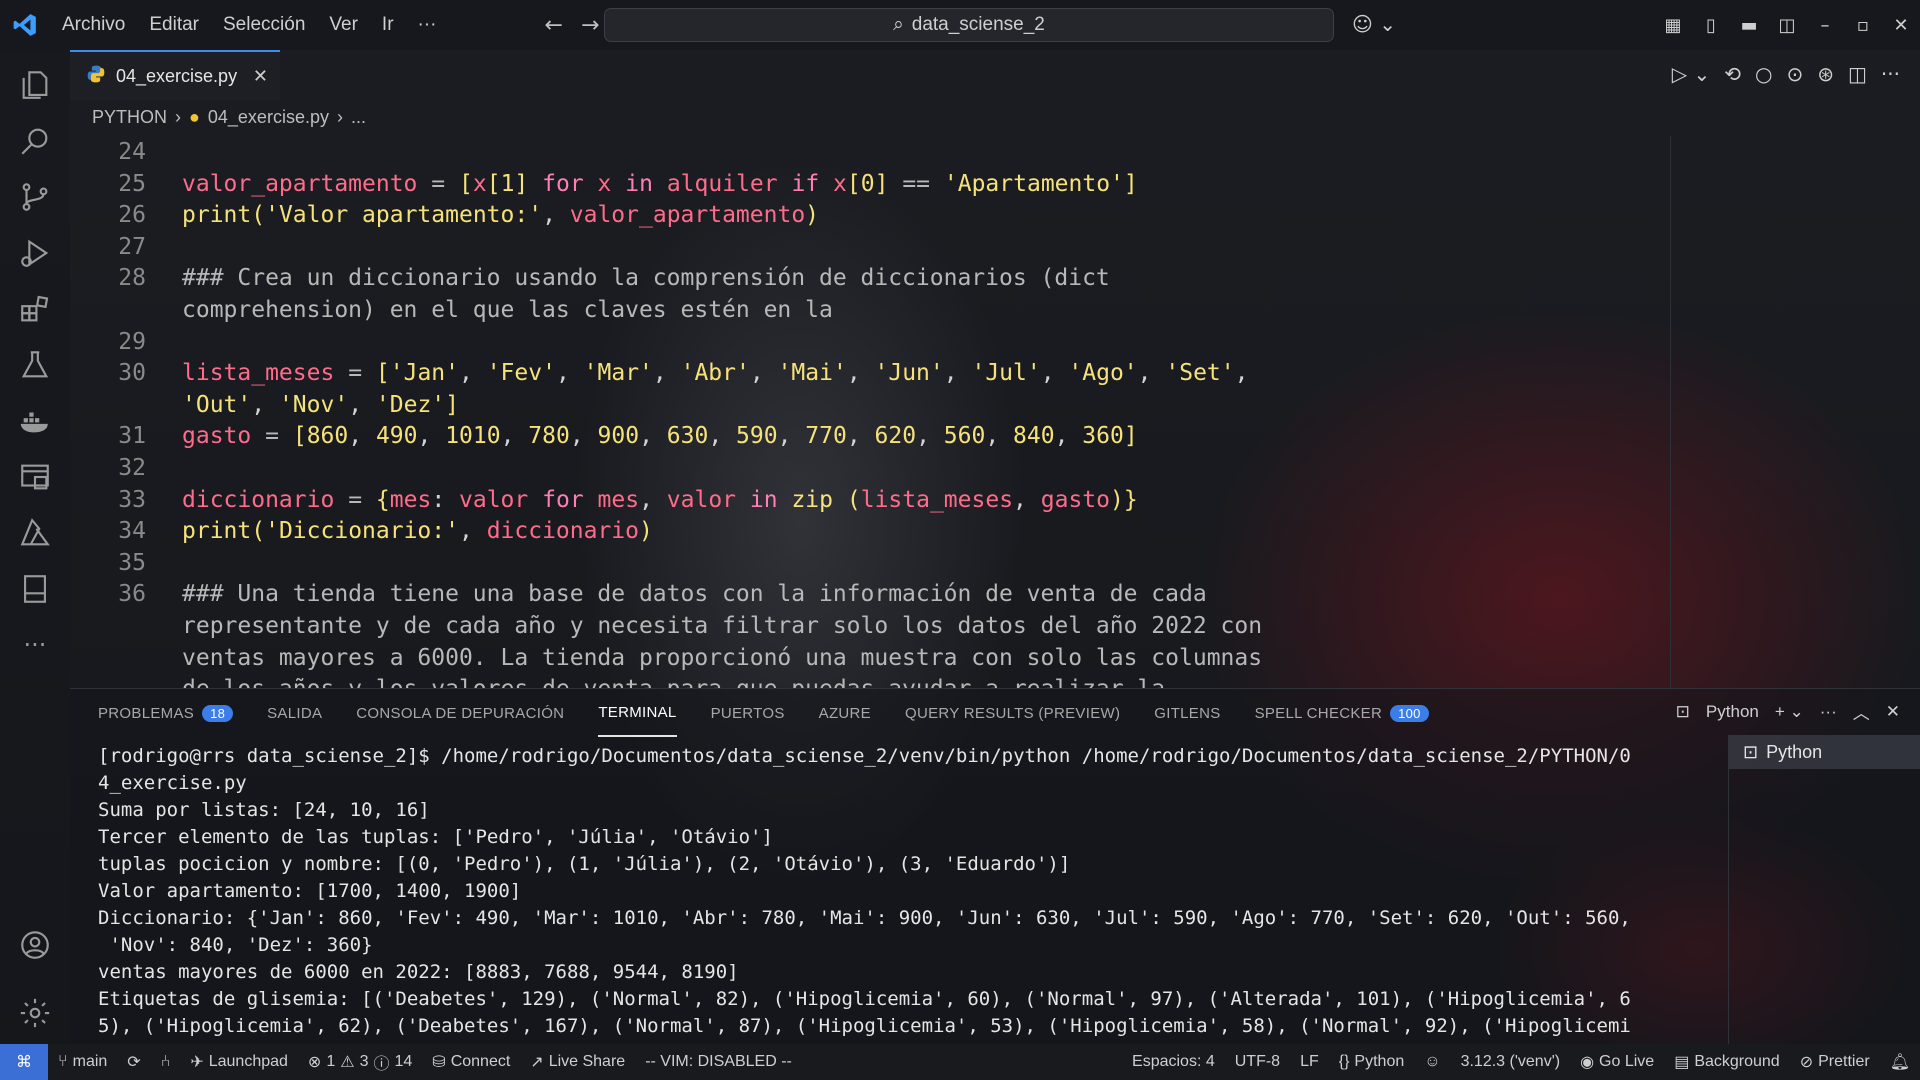 The height and width of the screenshot is (1080, 1920). Describe the element at coordinates (166, 713) in the screenshot. I see `panel-tab-problemas: PROBLEMAS 18` at that location.